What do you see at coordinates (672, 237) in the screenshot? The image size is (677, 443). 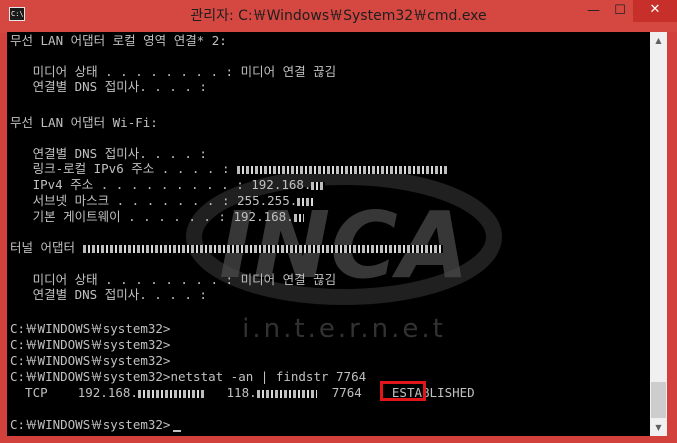 I see `window-frame-right` at bounding box center [672, 237].